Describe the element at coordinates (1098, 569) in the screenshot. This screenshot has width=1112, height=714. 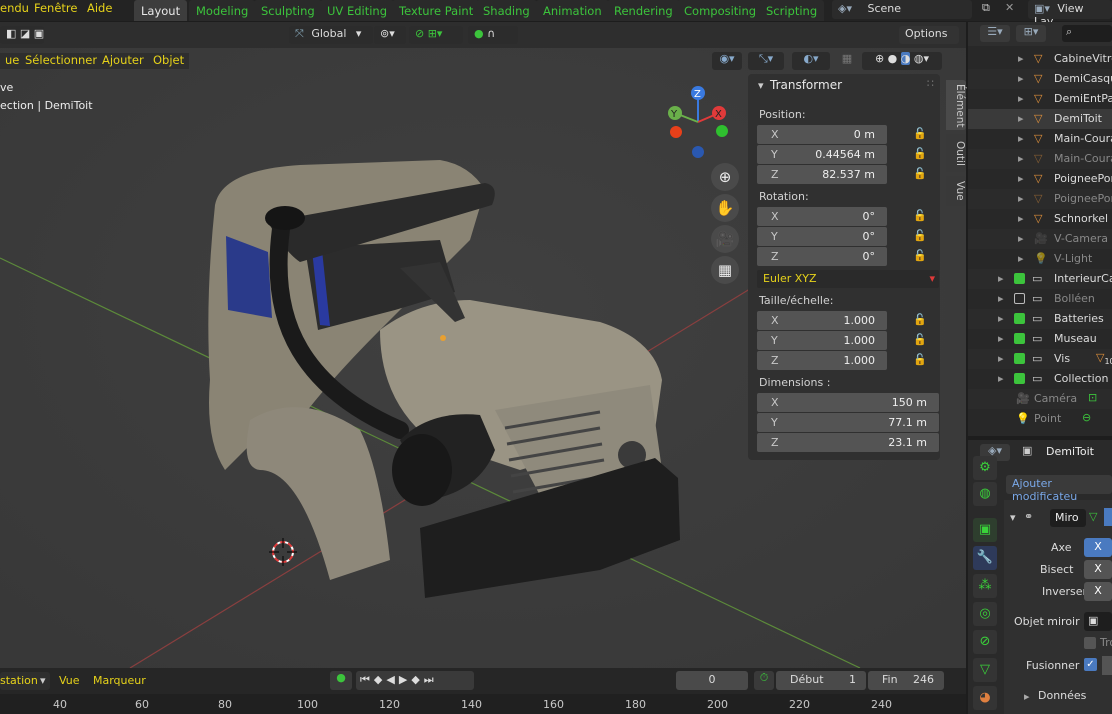
I see `bisect-x-toggle: X` at that location.